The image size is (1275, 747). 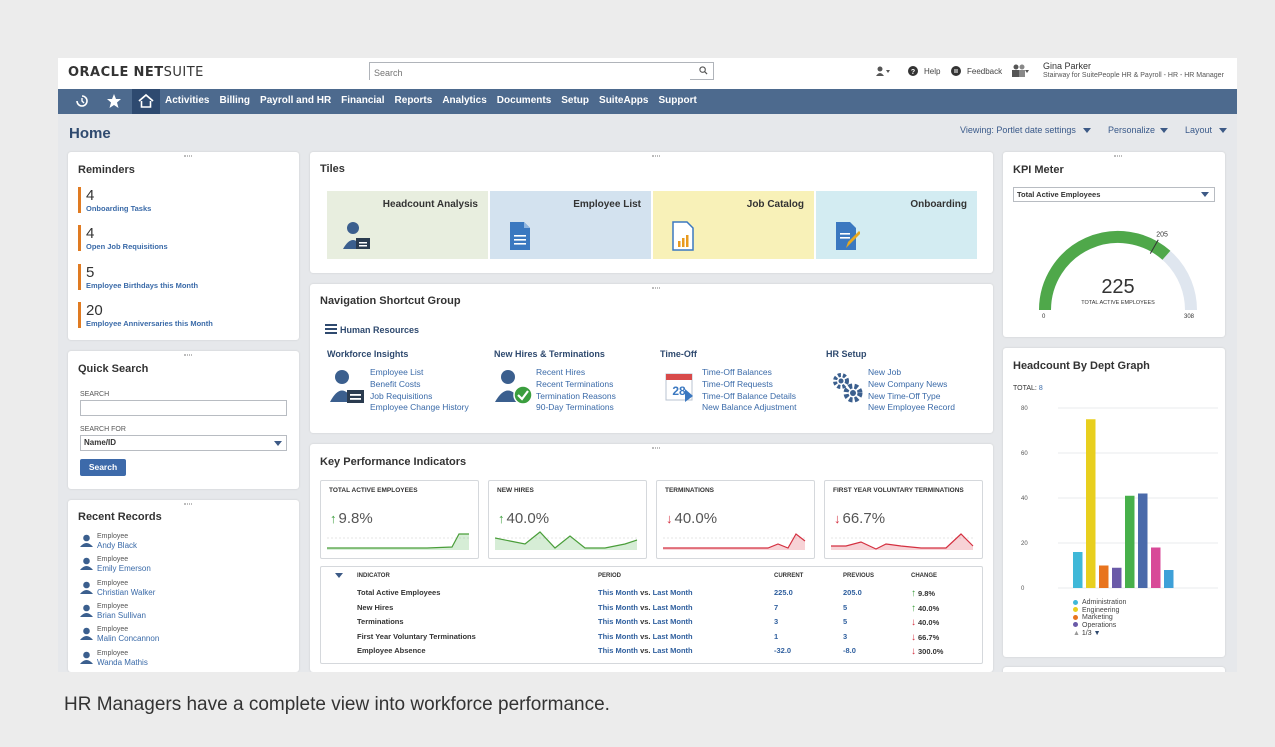 I want to click on nav-shortcut-link: Employee Change History, so click(x=419, y=408).